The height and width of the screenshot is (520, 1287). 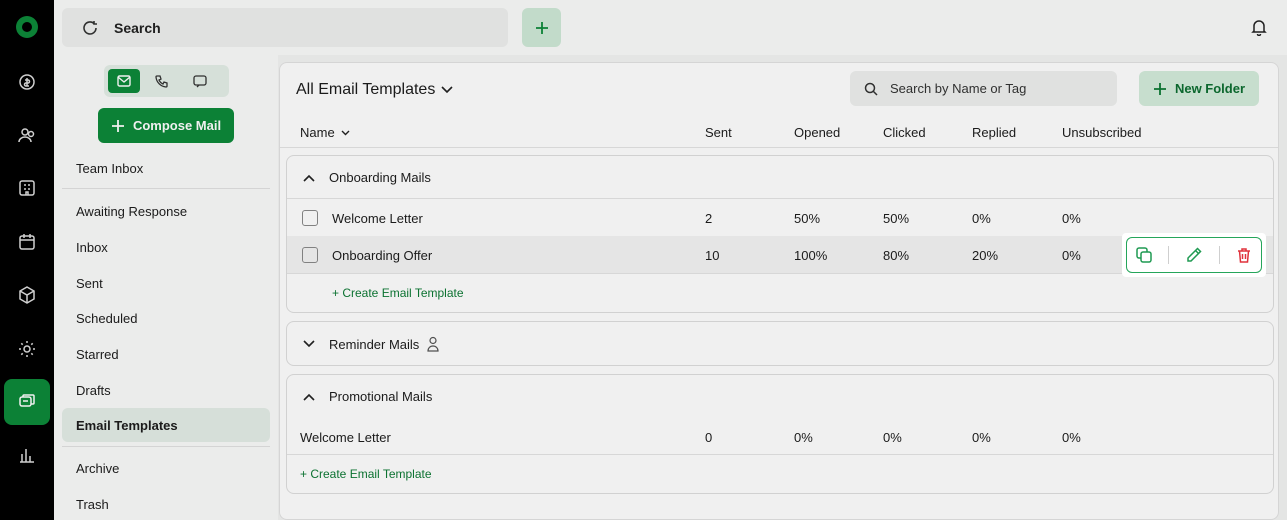 I want to click on notifications-button, so click(x=1259, y=29).